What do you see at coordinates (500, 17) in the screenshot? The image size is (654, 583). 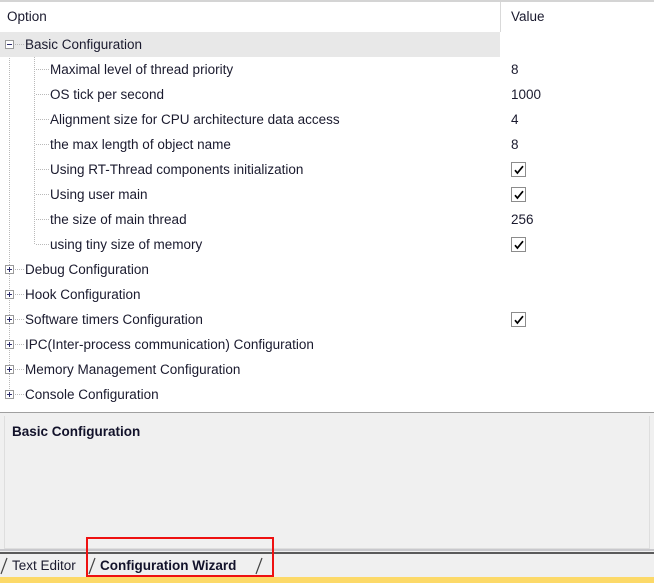 I see `column-divider` at bounding box center [500, 17].